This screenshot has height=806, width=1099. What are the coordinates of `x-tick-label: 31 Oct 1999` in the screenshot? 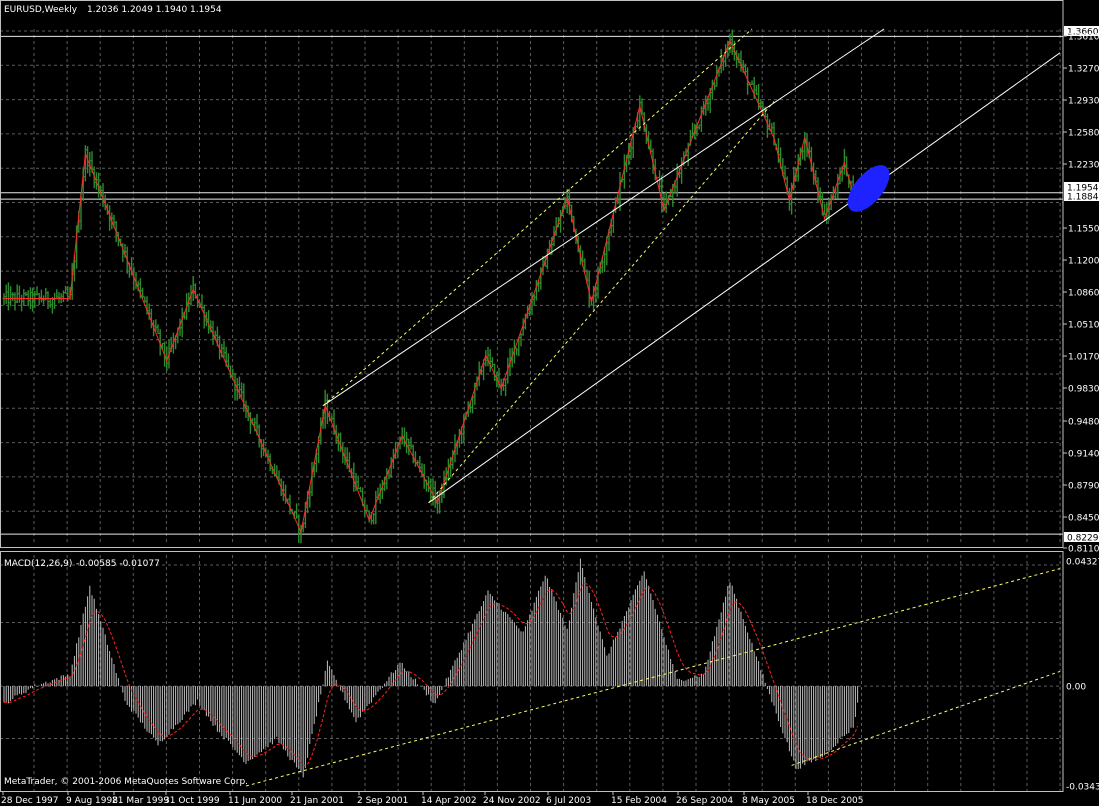 It's located at (192, 801).